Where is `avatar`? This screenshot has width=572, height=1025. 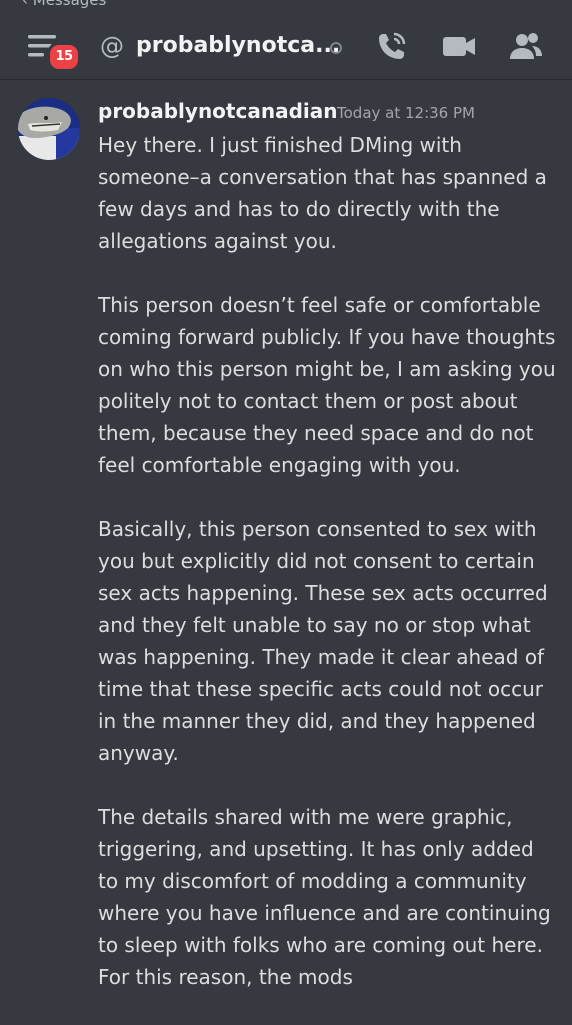 avatar is located at coordinates (49, 129).